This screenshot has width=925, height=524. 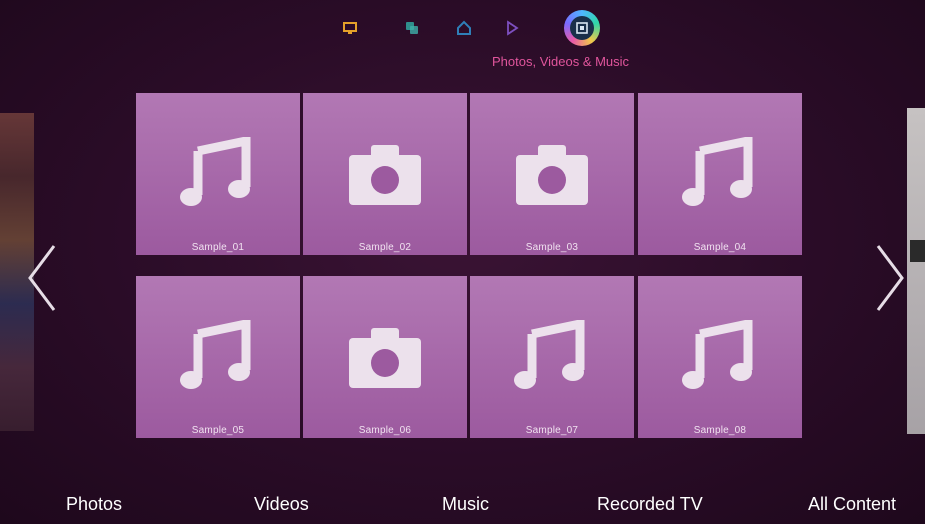 I want to click on category-music: Music, so click(x=465, y=504).